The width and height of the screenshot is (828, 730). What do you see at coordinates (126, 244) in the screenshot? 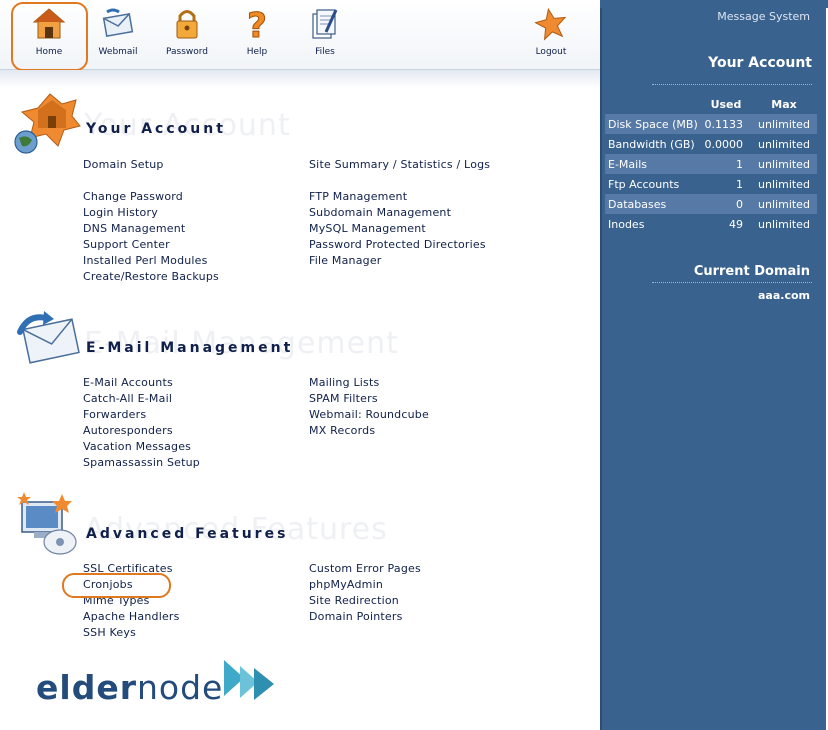
I see `support-center-link: Support Center` at bounding box center [126, 244].